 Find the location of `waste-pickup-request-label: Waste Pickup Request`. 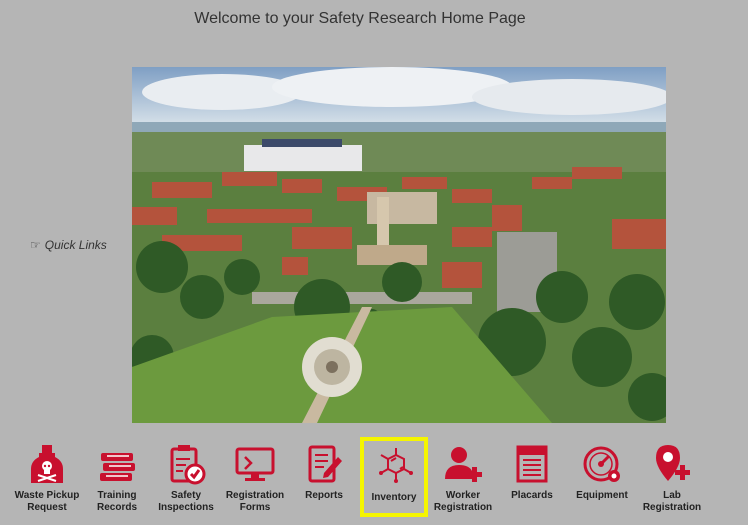

waste-pickup-request-label: Waste Pickup Request is located at coordinates (47, 501).